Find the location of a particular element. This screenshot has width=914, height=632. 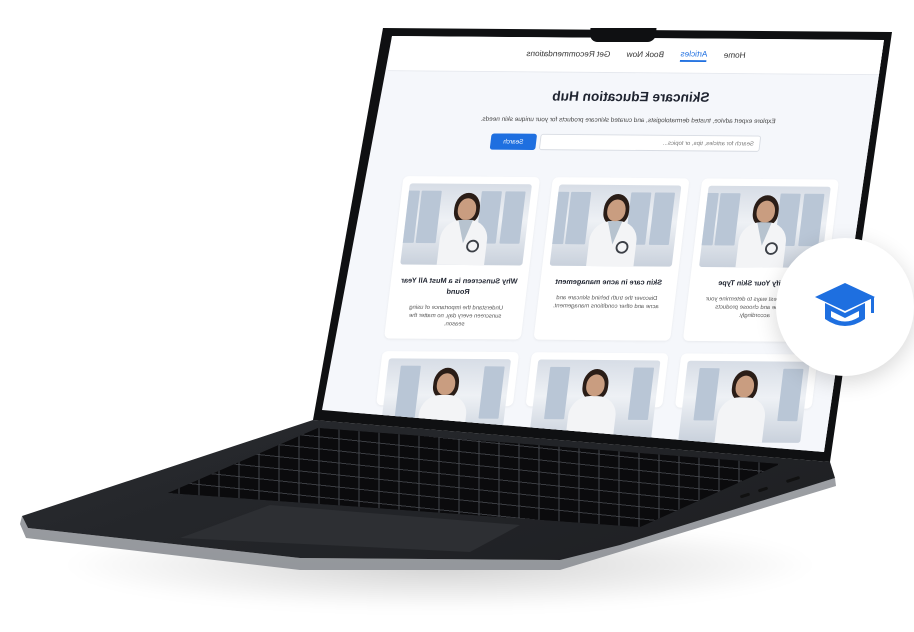

nav-item-get-recommendations: Get Recommendations is located at coordinates (568, 55).